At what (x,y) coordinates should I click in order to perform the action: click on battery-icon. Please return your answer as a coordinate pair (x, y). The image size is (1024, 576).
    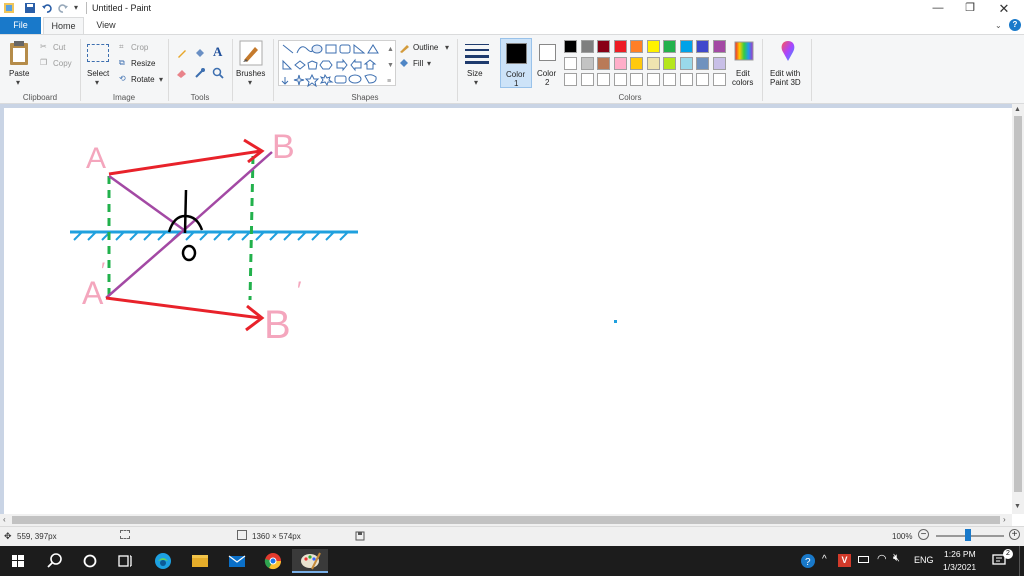
    Looking at the image, I should click on (863, 559).